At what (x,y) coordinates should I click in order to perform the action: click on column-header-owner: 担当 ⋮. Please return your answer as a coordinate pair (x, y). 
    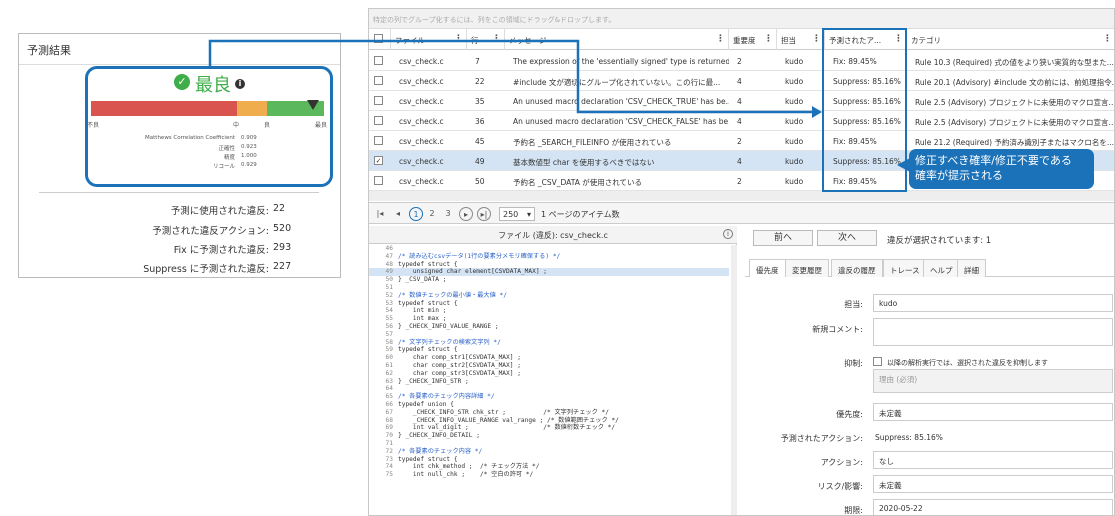
    Looking at the image, I should click on (801, 39).